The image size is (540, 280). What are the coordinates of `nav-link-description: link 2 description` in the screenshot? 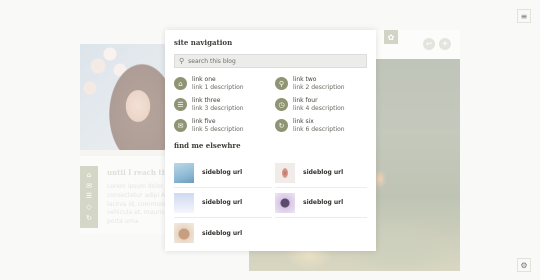 It's located at (319, 87).